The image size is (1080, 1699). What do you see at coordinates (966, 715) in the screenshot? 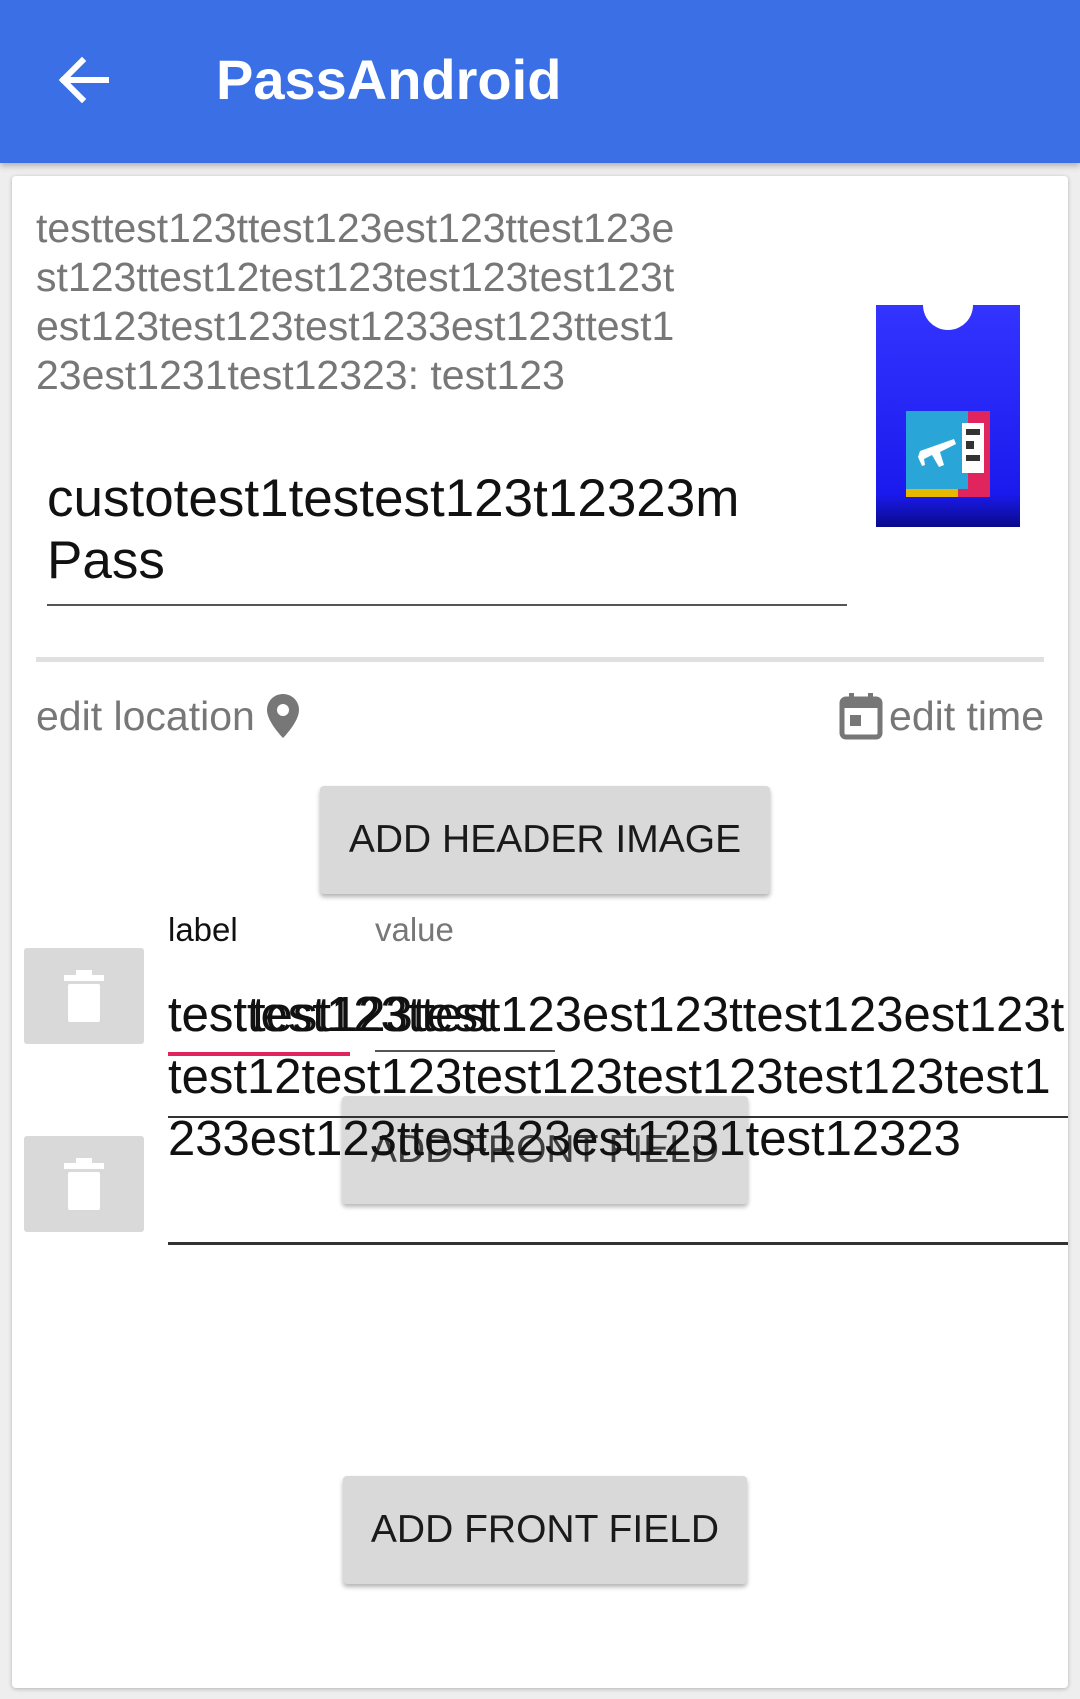
I see `edit-time-label: edit time` at bounding box center [966, 715].